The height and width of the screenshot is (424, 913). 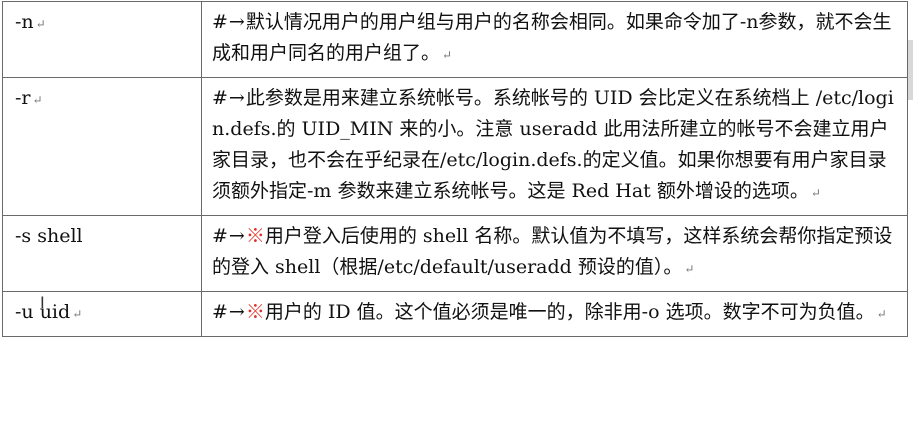 What do you see at coordinates (42, 302) in the screenshot?
I see `text-cursor-icon: I` at bounding box center [42, 302].